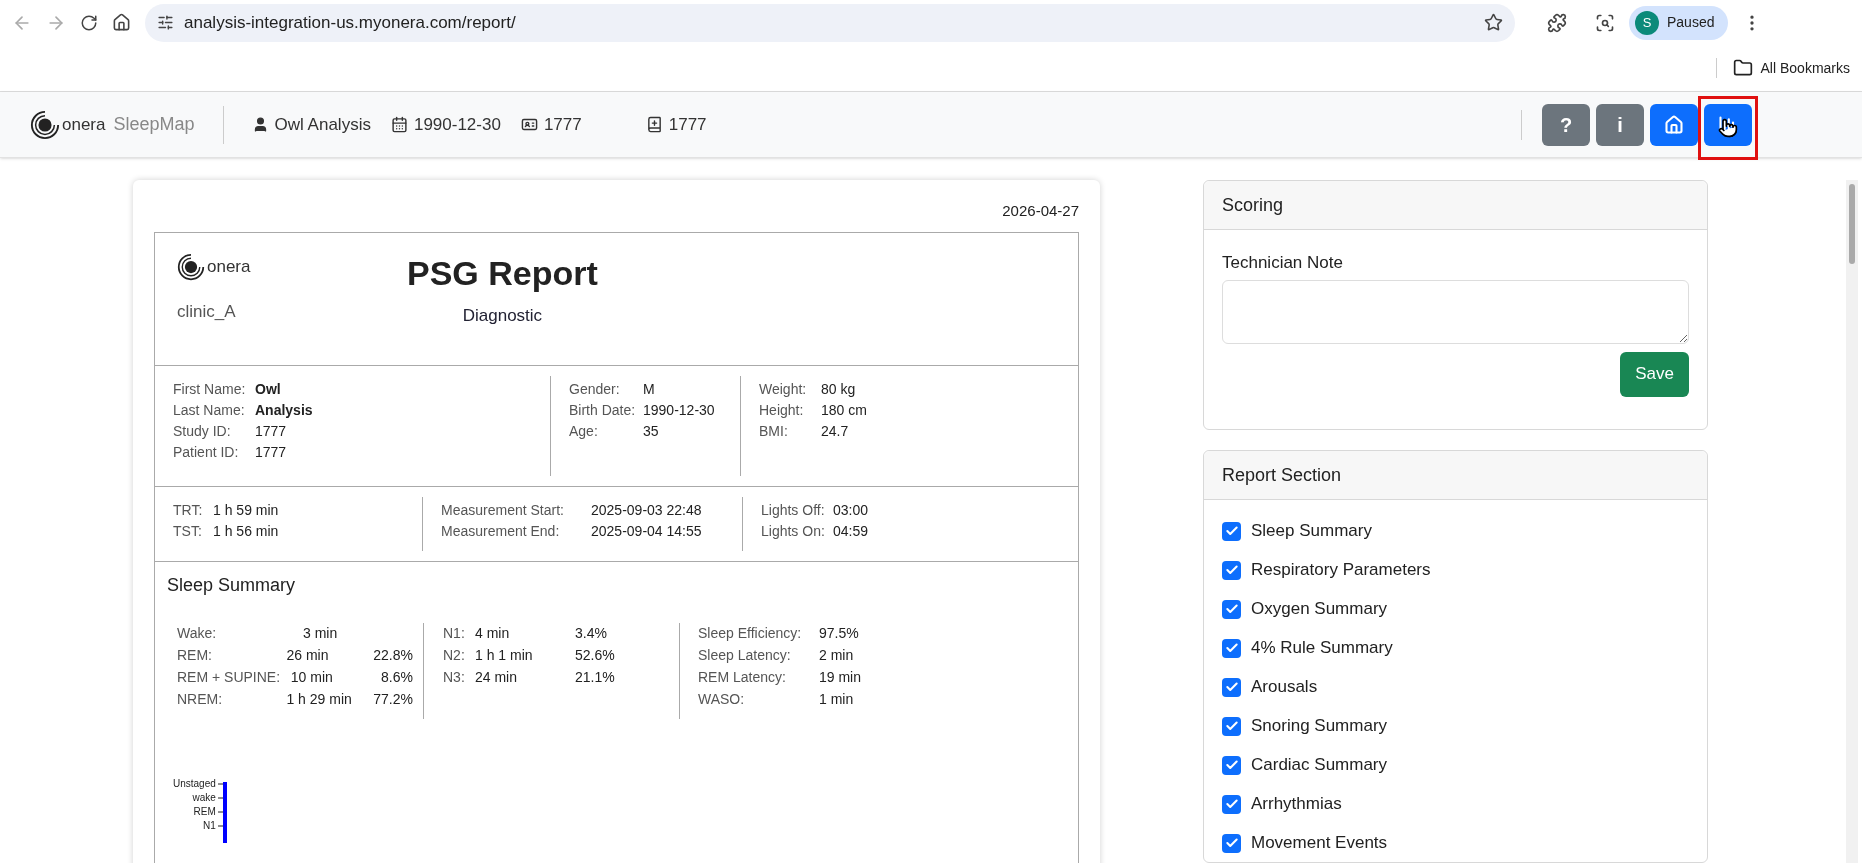  I want to click on summary-value: 2 min, so click(837, 655).